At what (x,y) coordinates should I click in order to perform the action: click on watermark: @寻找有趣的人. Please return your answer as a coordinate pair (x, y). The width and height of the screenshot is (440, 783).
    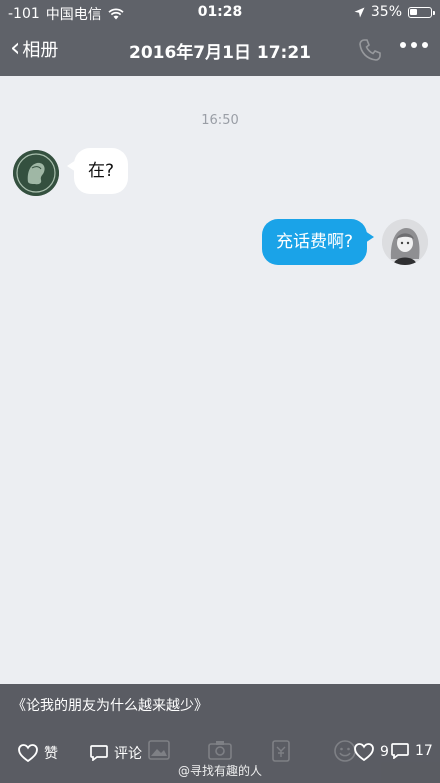
    Looking at the image, I should click on (219, 771).